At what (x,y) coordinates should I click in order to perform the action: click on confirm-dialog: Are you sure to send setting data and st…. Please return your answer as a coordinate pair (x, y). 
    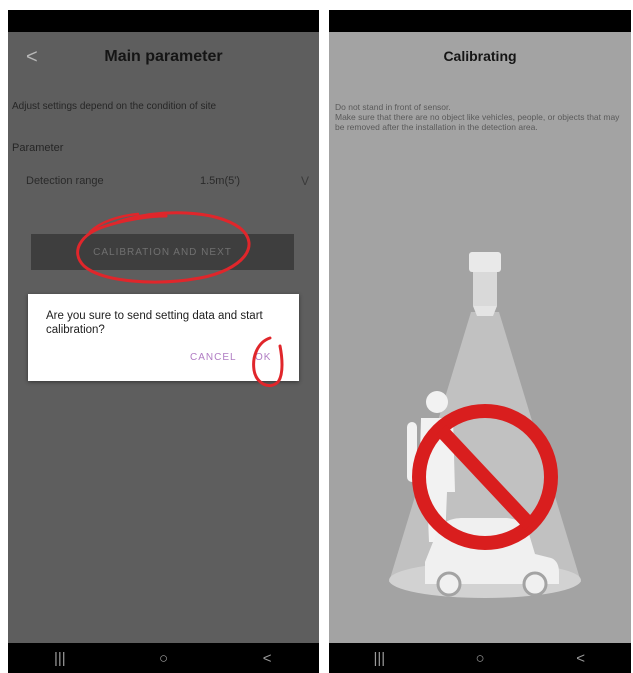
    Looking at the image, I should click on (163, 337).